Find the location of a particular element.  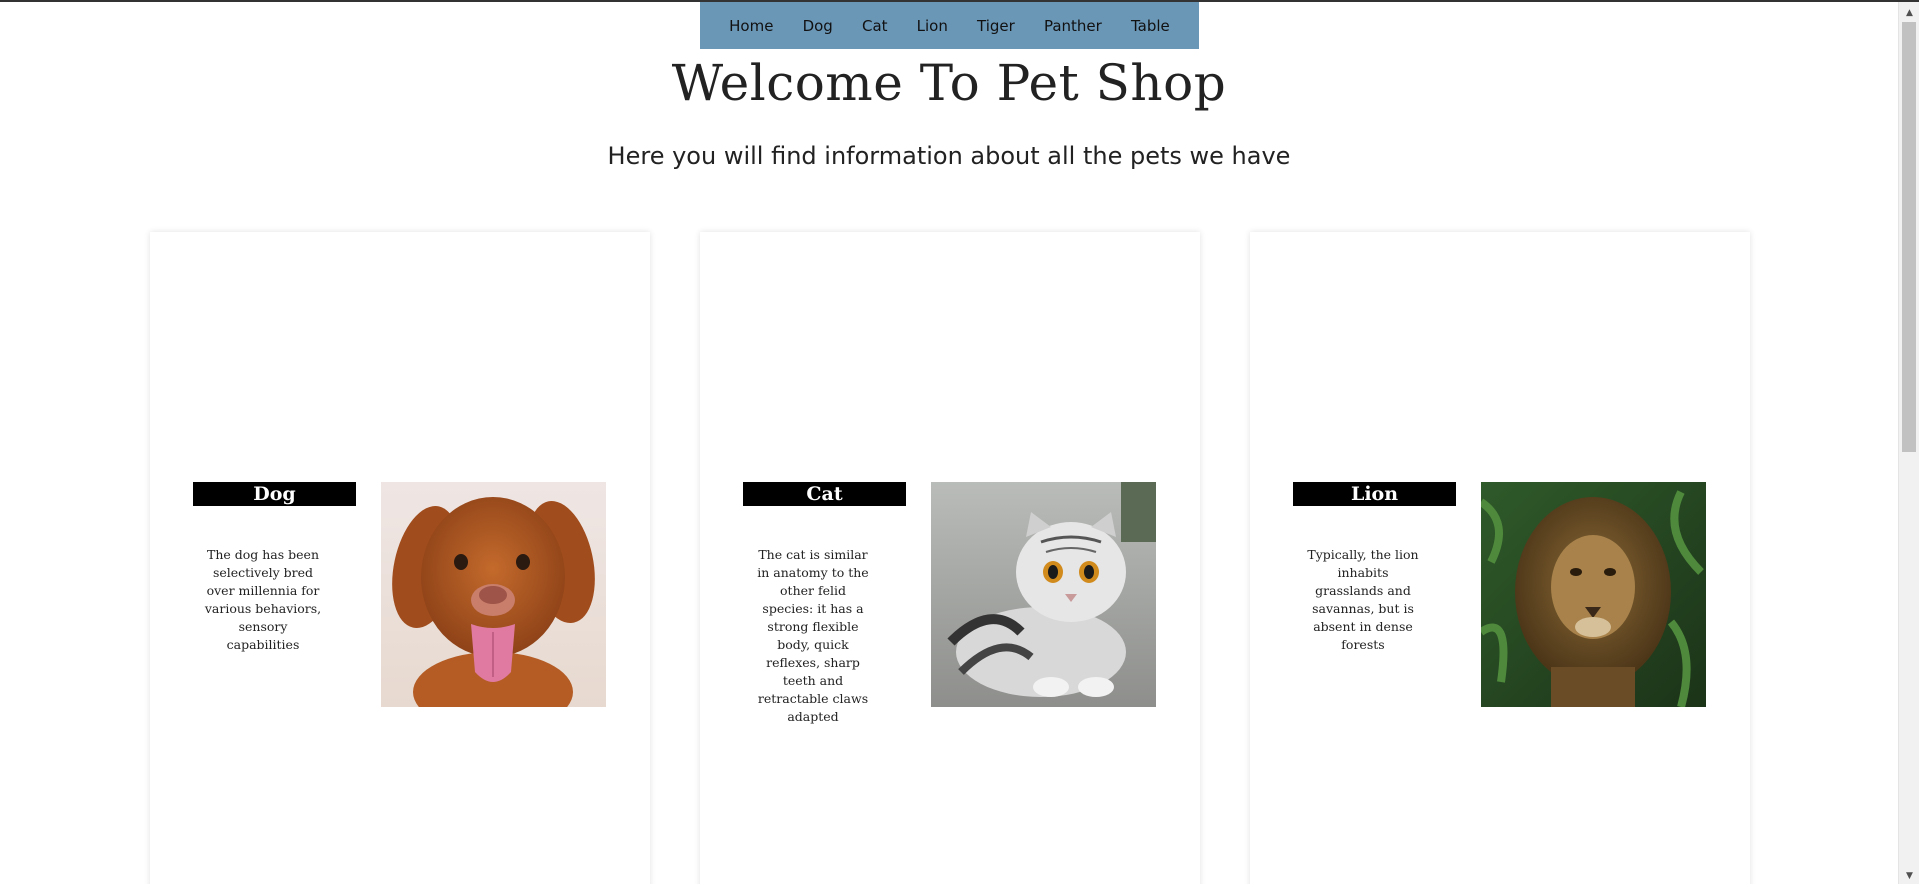

scrollbar-thumb is located at coordinates (1909, 237).